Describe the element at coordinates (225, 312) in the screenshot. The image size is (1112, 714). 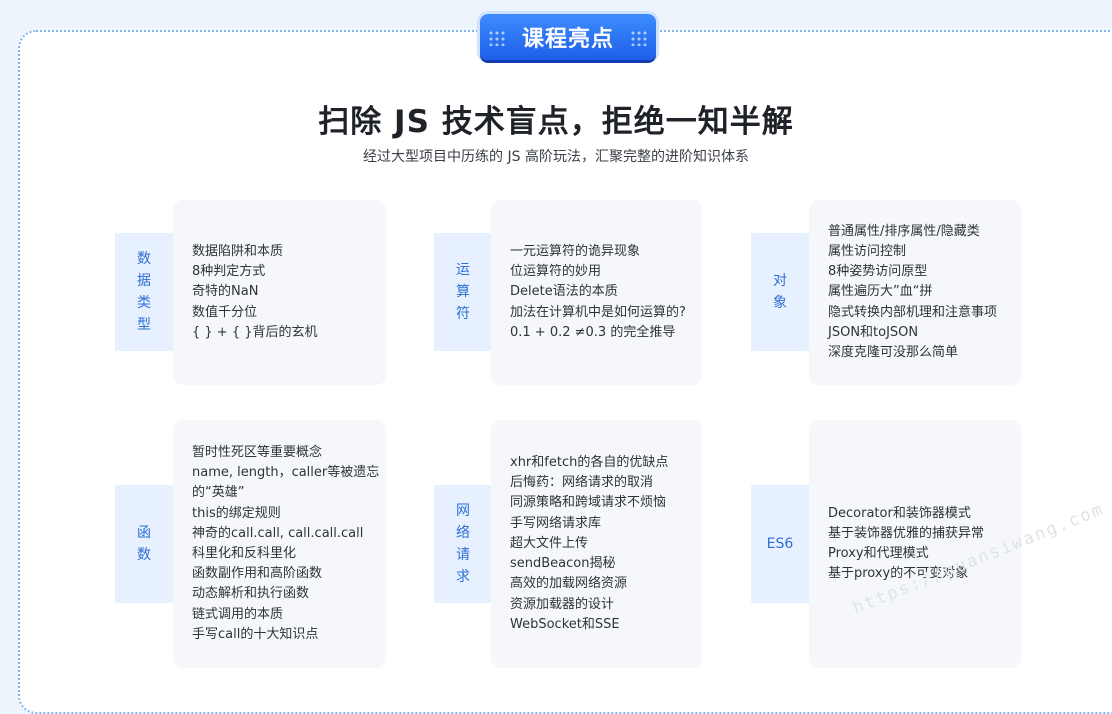
I see `list-item: 数值千分位` at that location.